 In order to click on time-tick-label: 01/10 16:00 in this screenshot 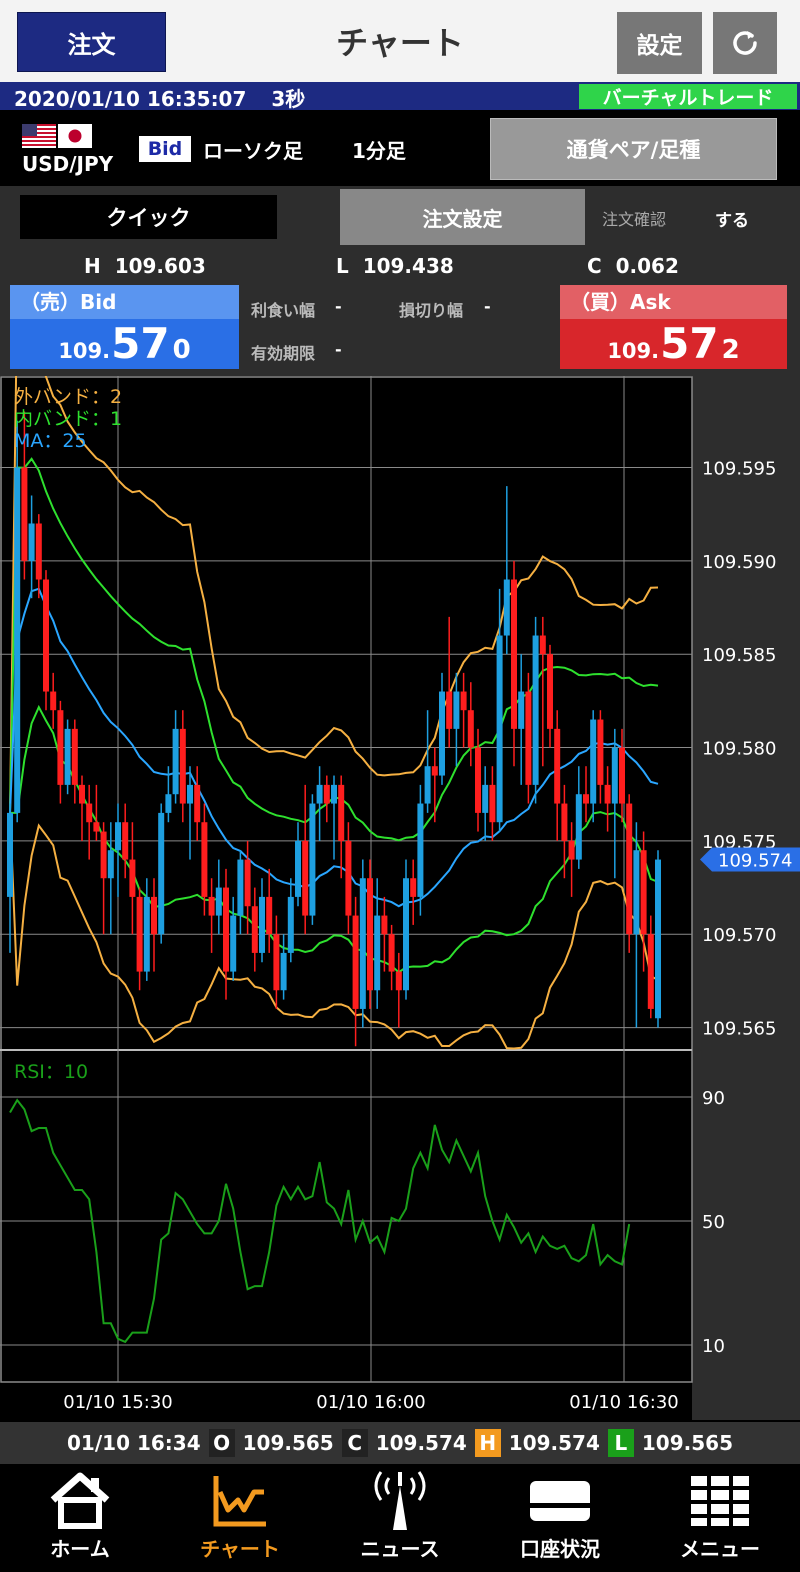, I will do `click(370, 1402)`.